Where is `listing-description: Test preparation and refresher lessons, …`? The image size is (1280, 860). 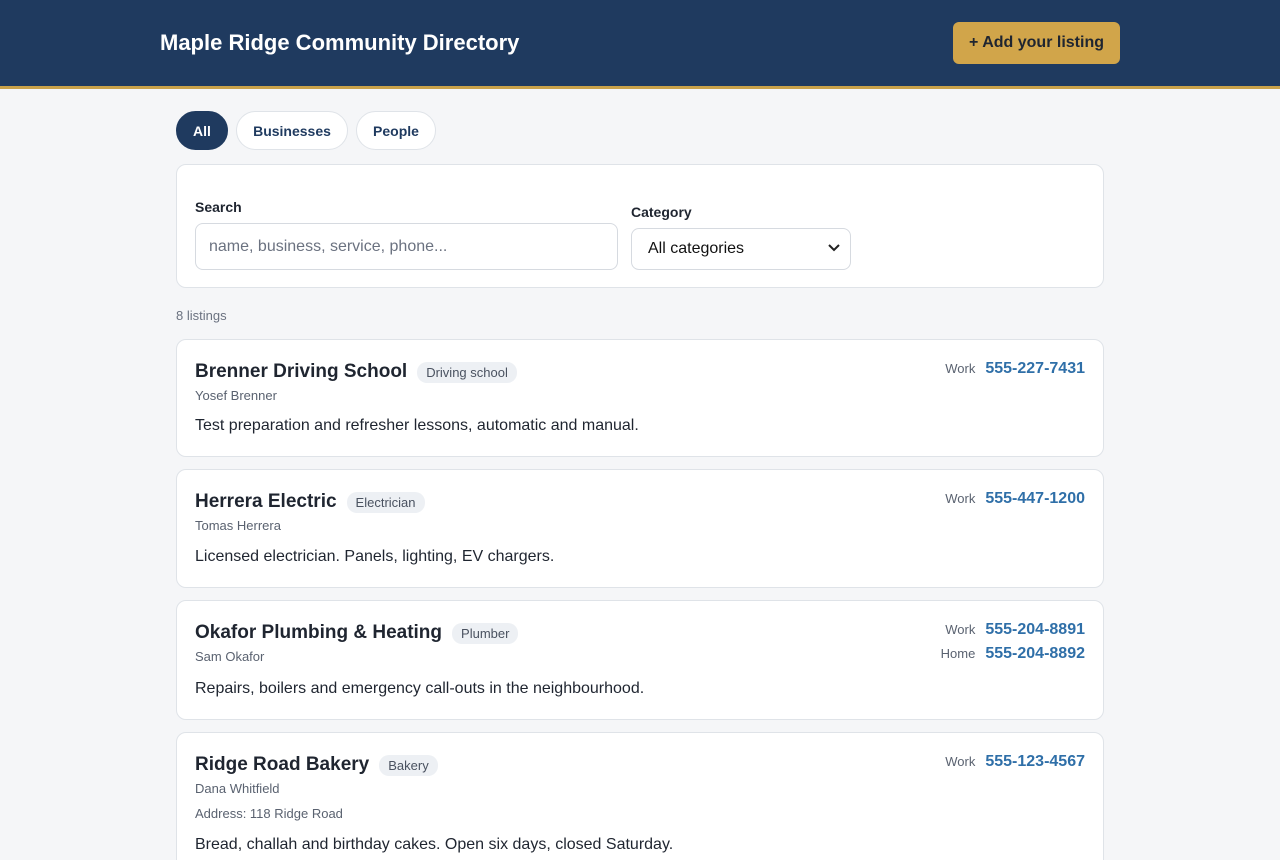 listing-description: Test preparation and refresher lessons, … is located at coordinates (417, 425).